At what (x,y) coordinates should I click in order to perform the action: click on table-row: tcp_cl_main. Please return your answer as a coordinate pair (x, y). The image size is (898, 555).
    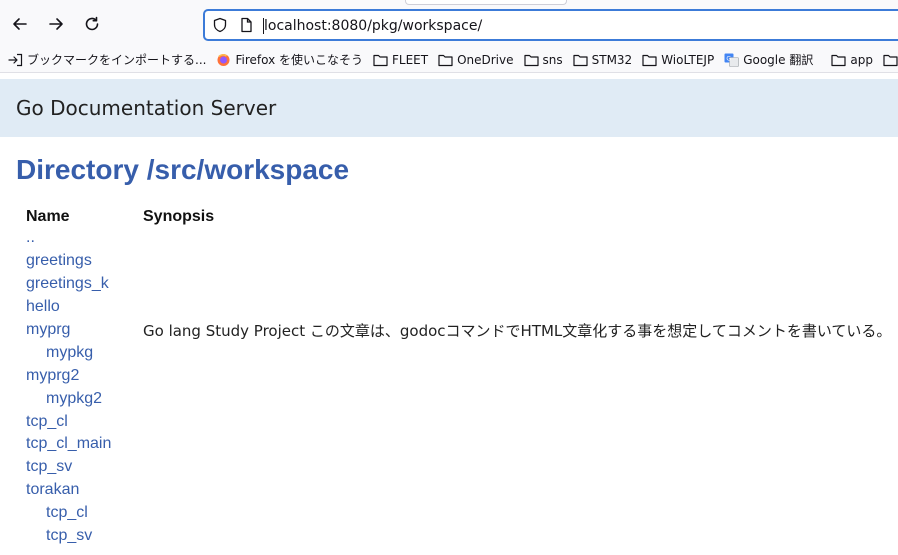
    Looking at the image, I should click on (458, 444).